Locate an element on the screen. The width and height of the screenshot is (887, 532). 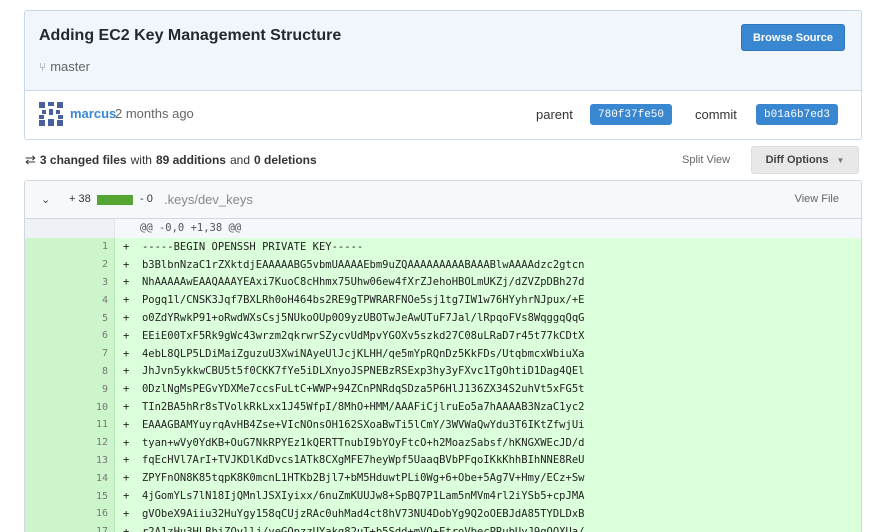
summary-with: with is located at coordinates (141, 160).